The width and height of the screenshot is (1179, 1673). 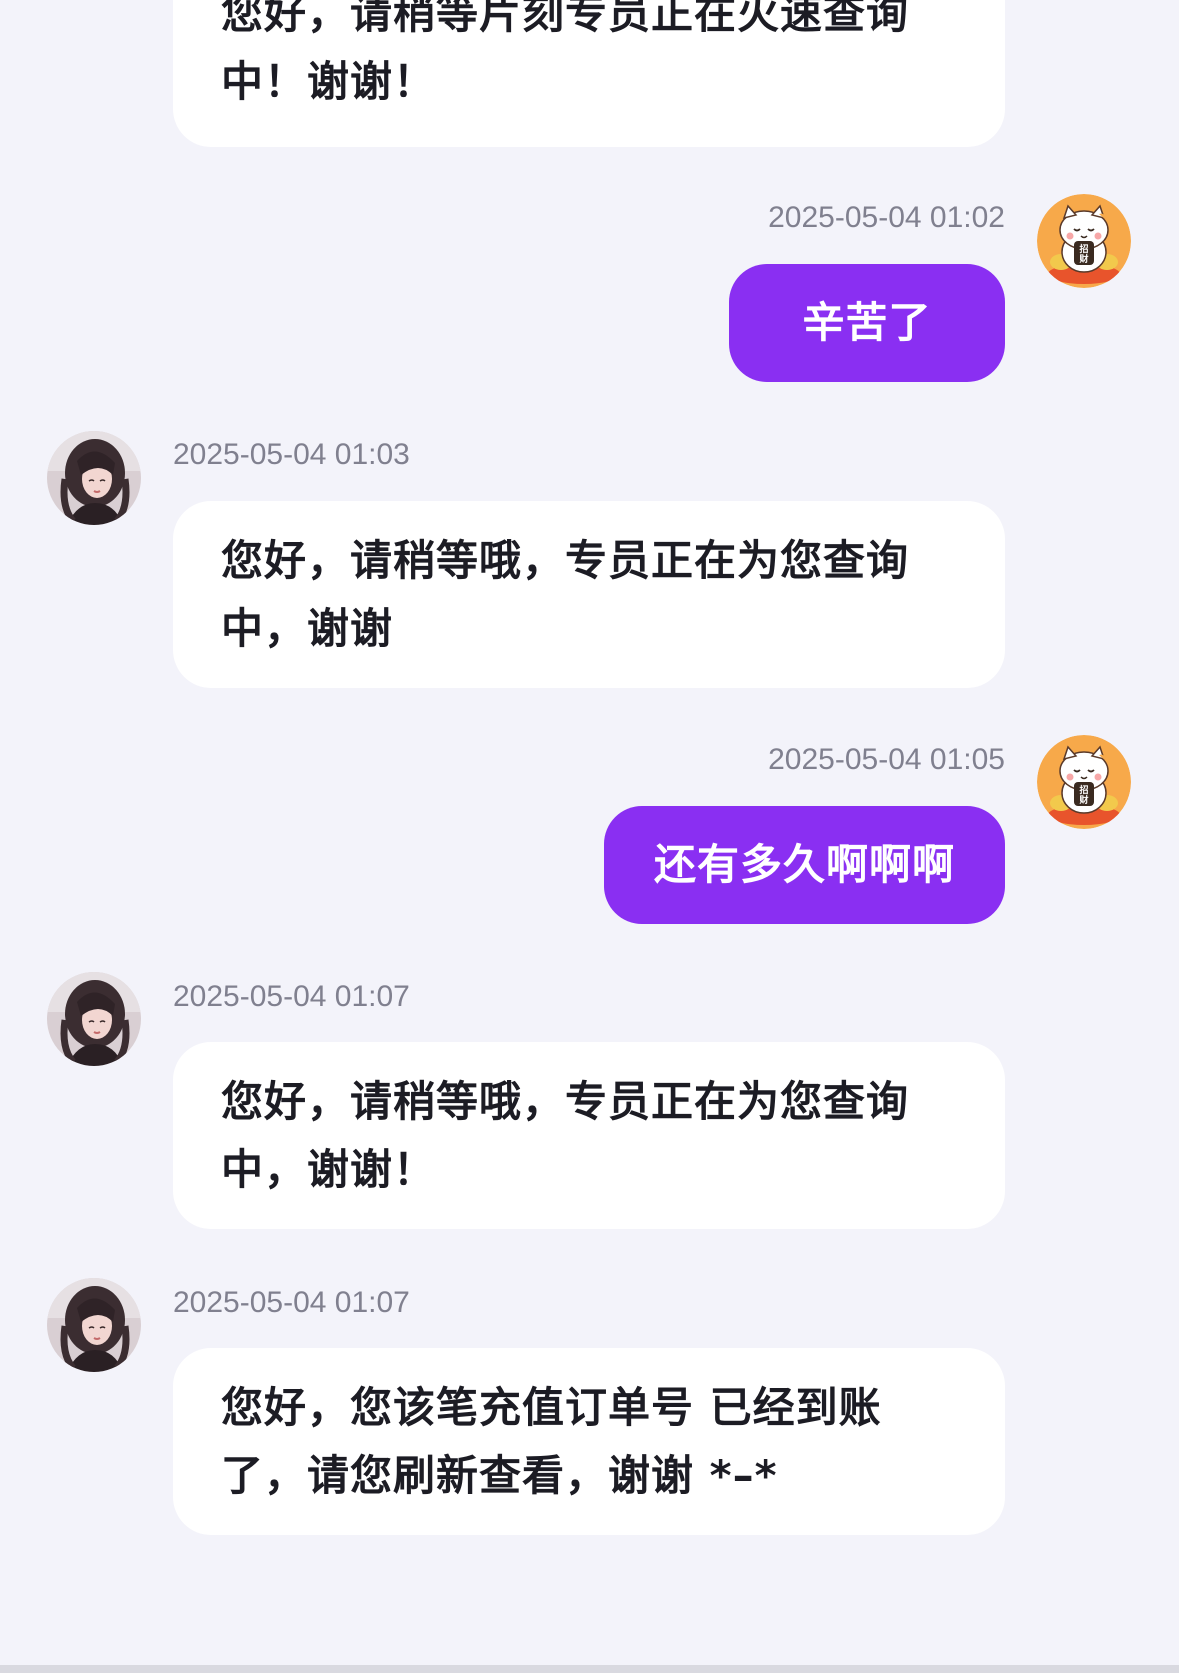 I want to click on message-text-line: 中，谢谢！, so click(x=329, y=1169).